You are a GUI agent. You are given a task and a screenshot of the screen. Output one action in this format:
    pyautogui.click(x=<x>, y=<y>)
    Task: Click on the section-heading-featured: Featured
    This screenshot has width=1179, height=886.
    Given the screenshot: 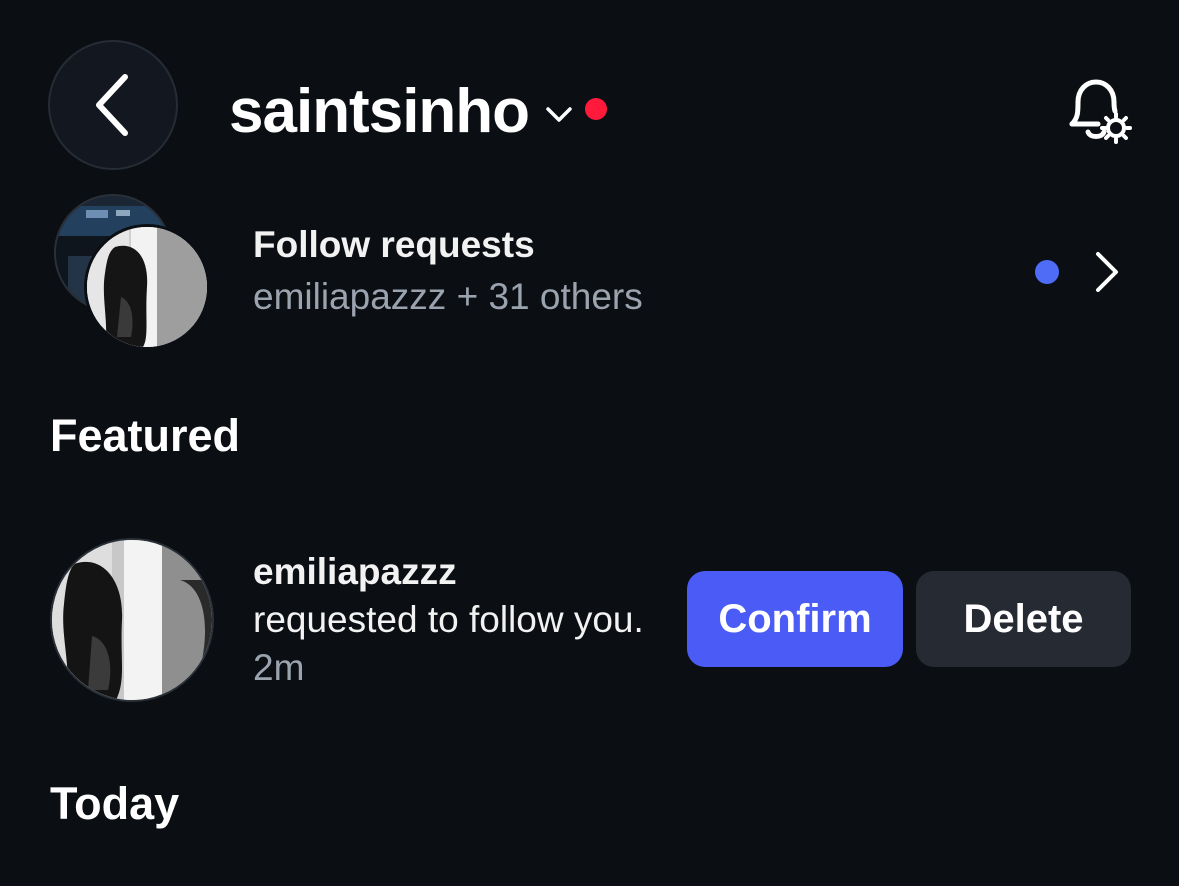 What is the action you would take?
    pyautogui.click(x=145, y=435)
    